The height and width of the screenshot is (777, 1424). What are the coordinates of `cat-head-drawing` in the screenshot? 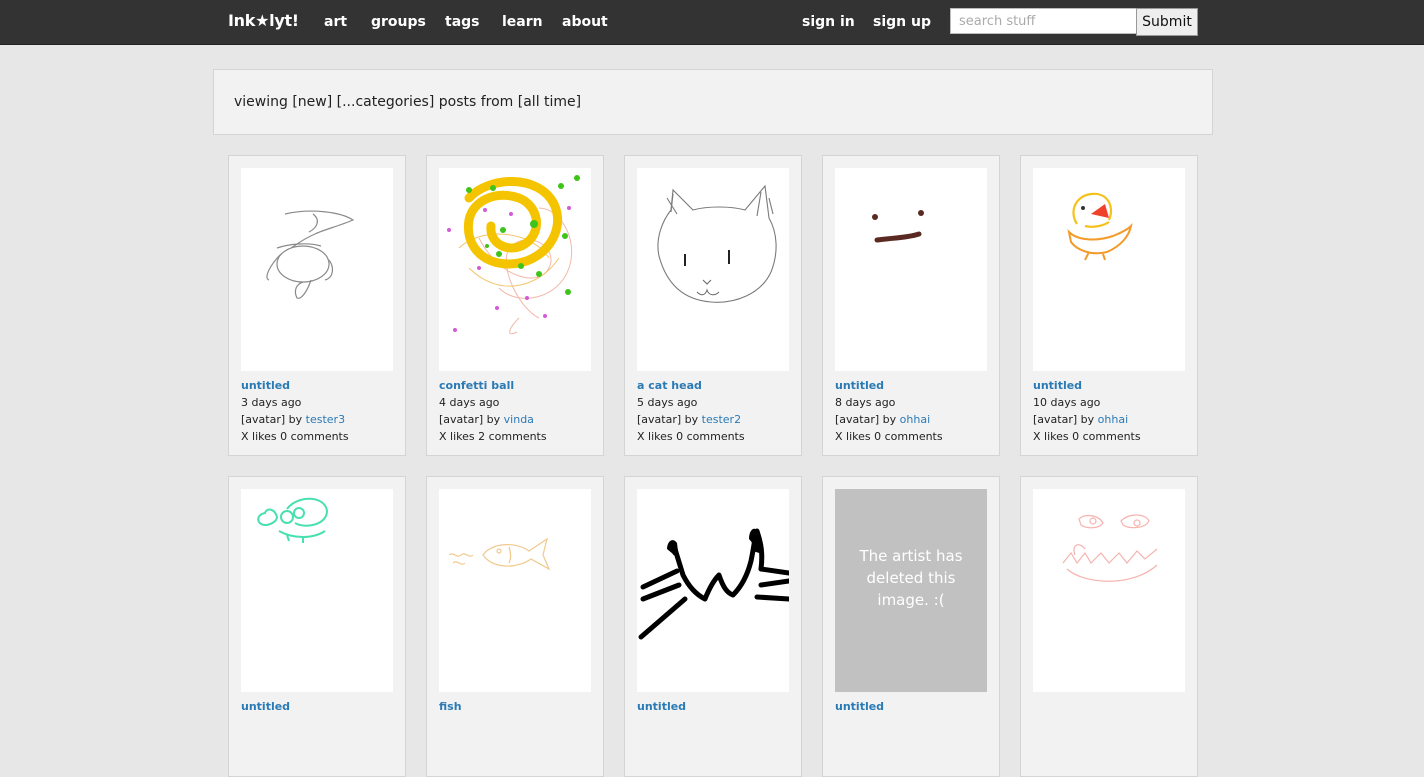 It's located at (717, 243).